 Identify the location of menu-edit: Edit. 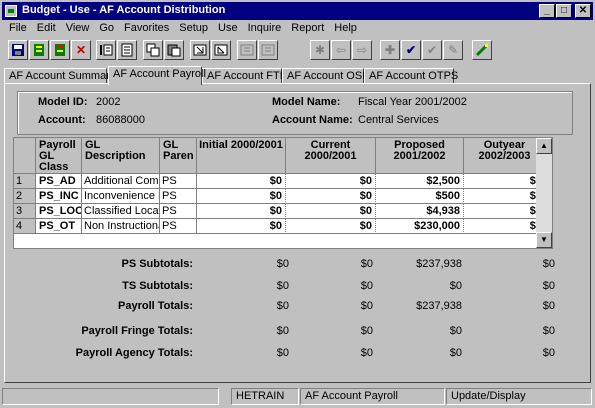
(46, 29).